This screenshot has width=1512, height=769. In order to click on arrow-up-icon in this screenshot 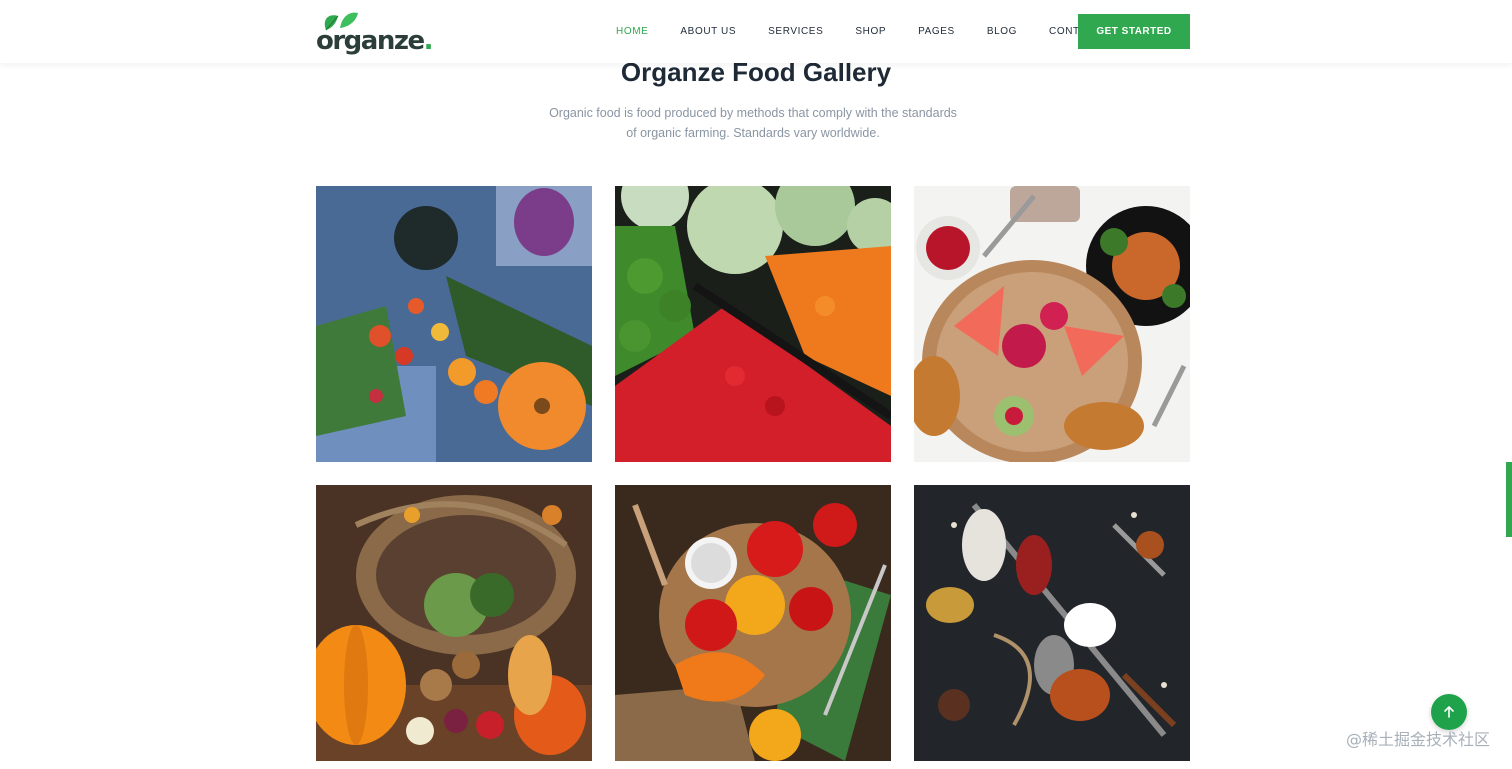, I will do `click(1449, 712)`.